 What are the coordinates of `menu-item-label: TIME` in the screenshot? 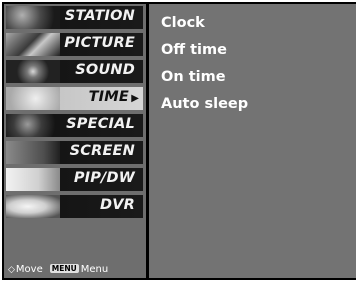 It's located at (108, 97).